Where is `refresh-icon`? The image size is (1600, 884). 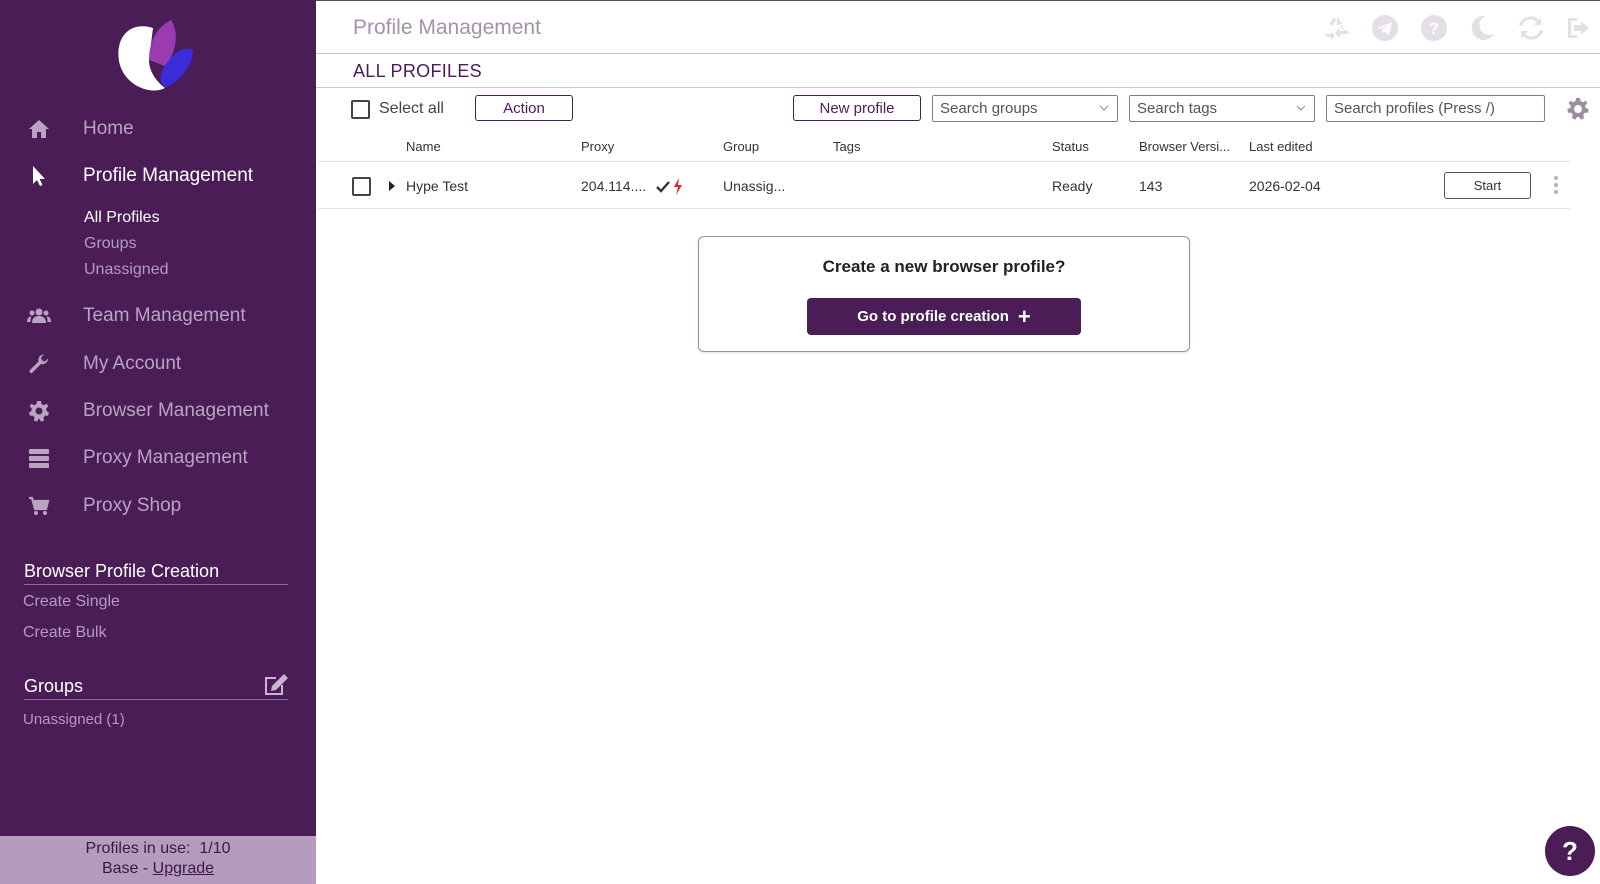
refresh-icon is located at coordinates (1531, 28).